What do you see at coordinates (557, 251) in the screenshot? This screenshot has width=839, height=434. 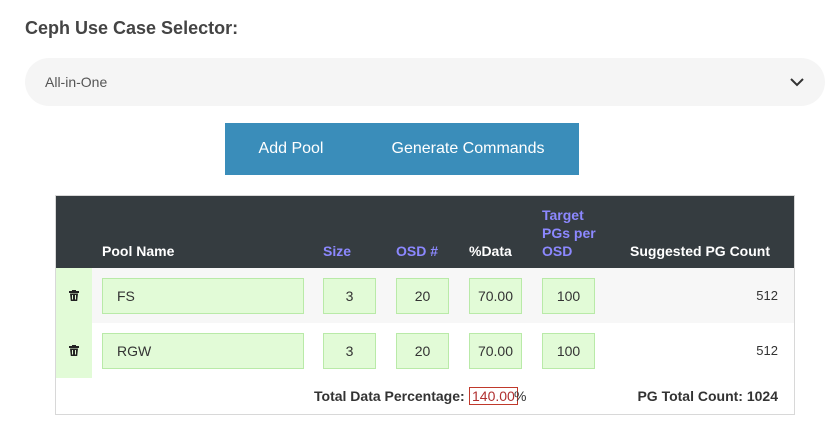 I see `header-target-line3: OSD` at bounding box center [557, 251].